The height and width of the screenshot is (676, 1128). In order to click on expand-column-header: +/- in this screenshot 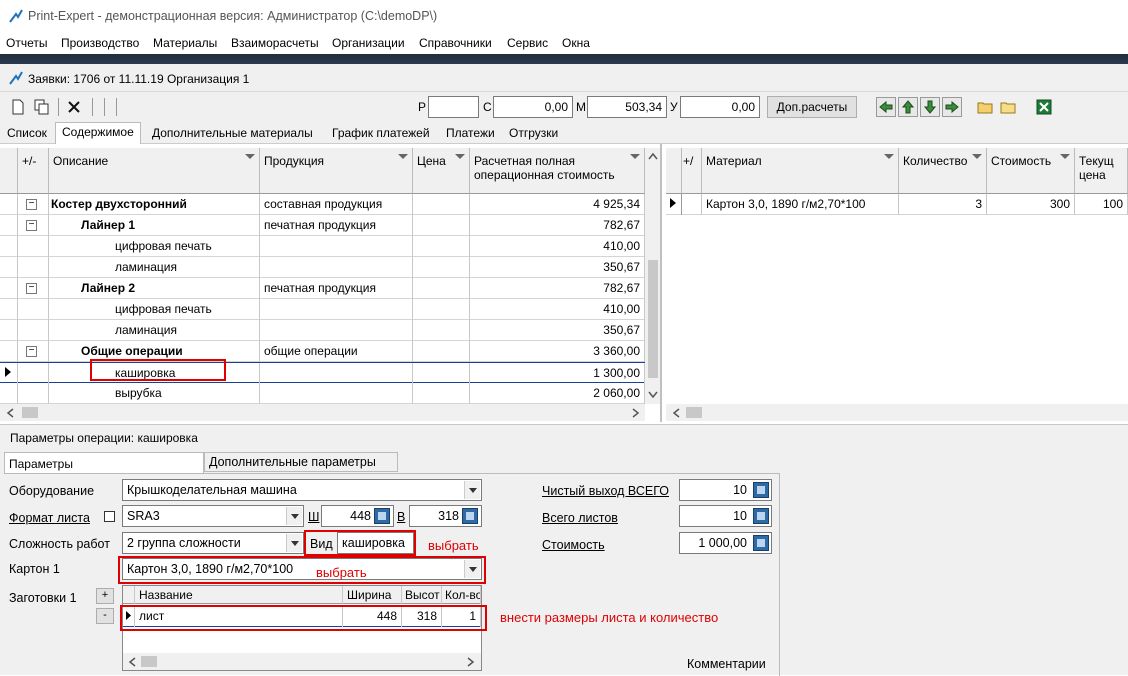, I will do `click(33, 171)`.